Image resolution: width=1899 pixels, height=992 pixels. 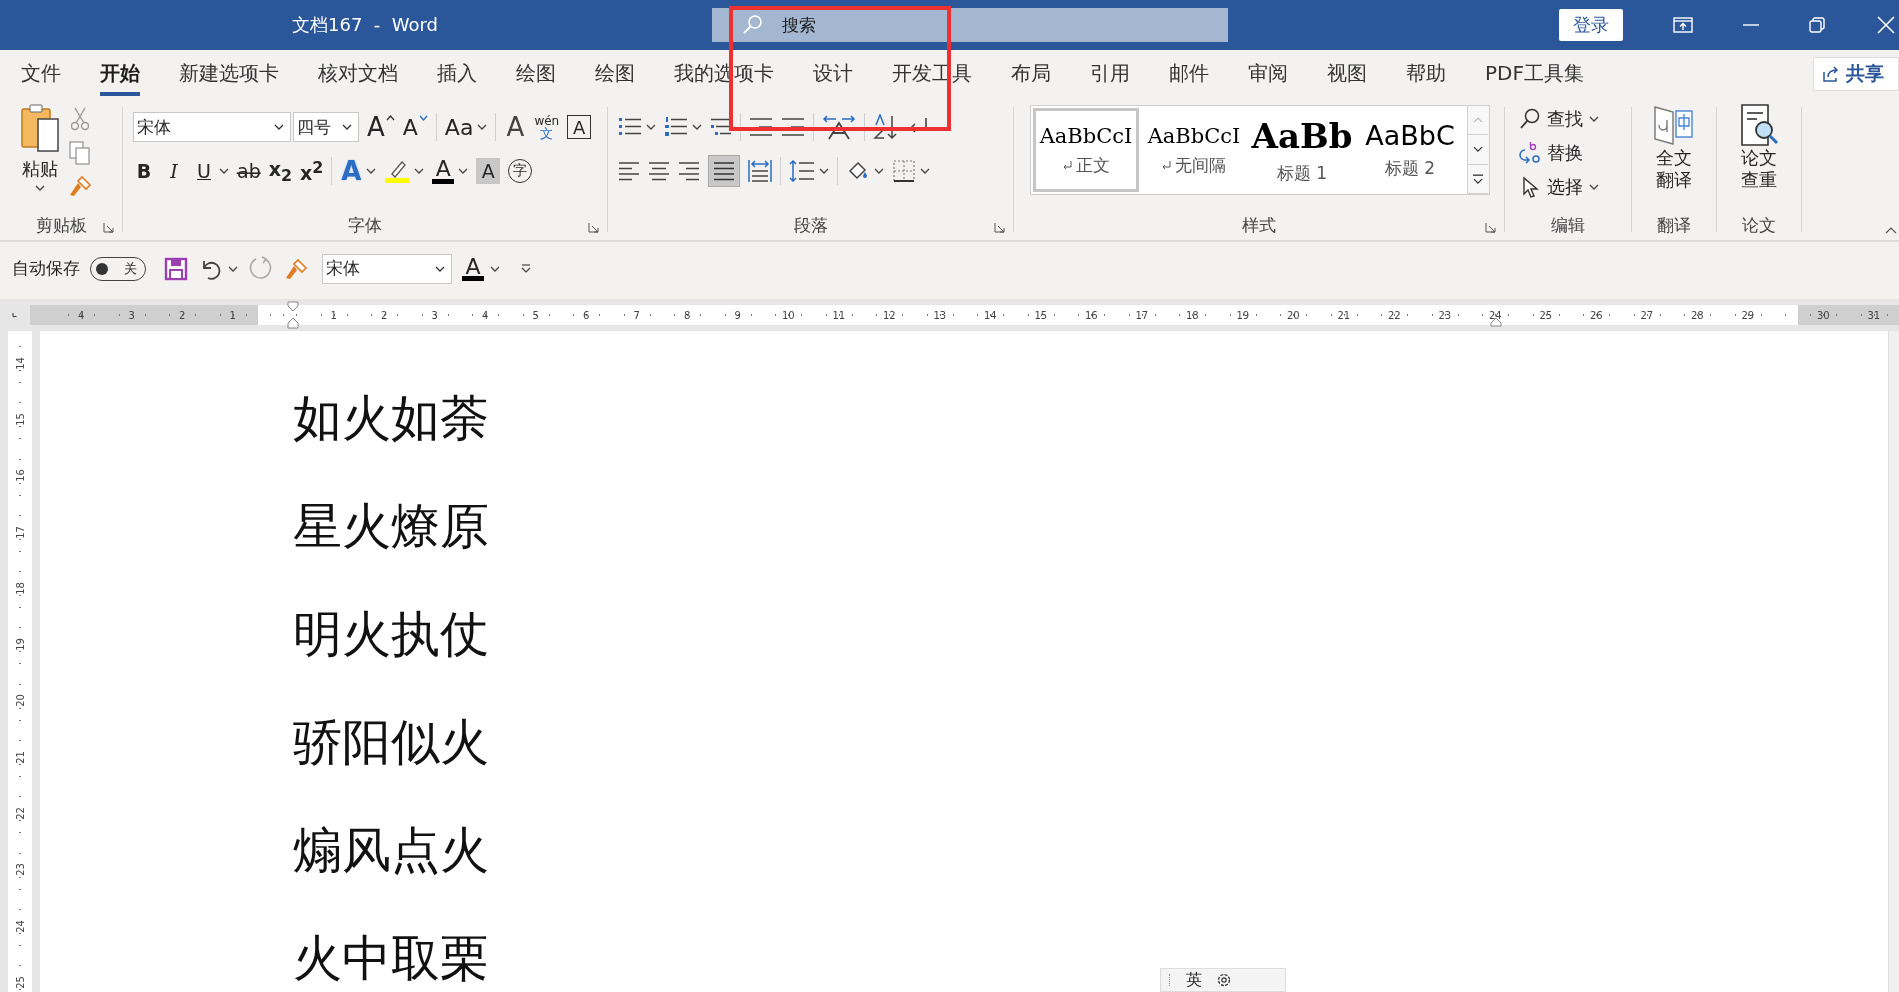 I want to click on select-button: 选择, so click(x=1572, y=187).